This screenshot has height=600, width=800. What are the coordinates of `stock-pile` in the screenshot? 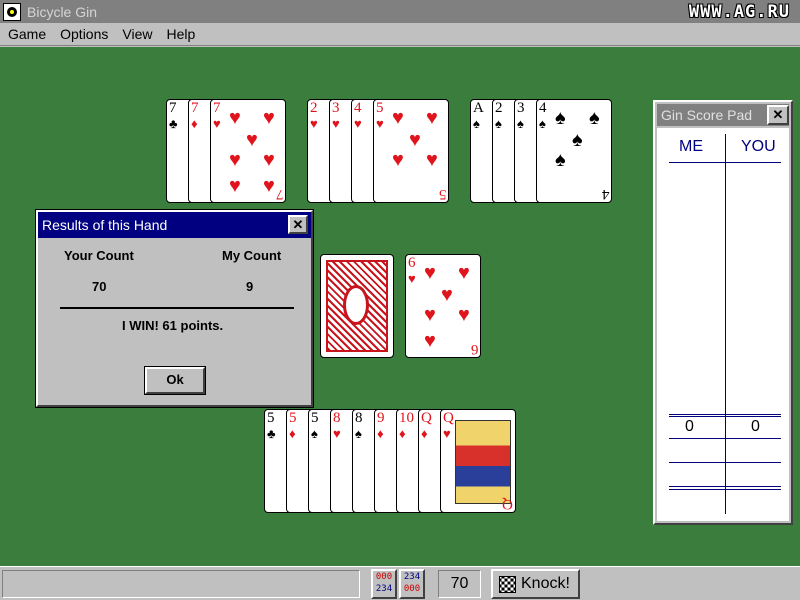 It's located at (357, 306).